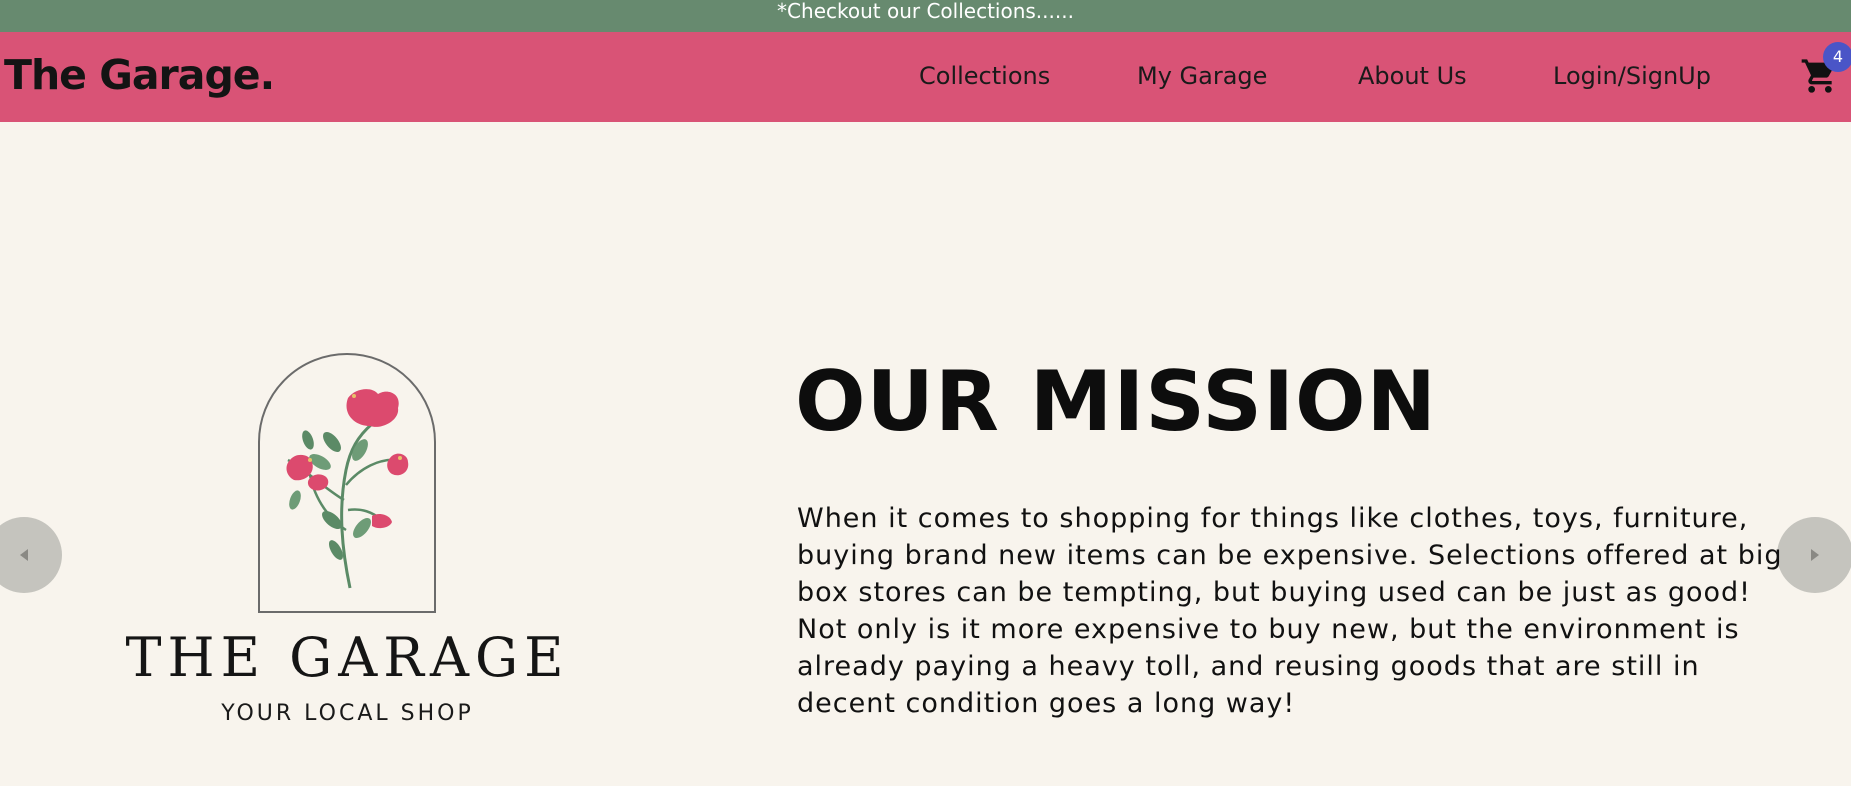 The width and height of the screenshot is (1851, 786). Describe the element at coordinates (1837, 57) in the screenshot. I see `cart-count-badge: 4` at that location.